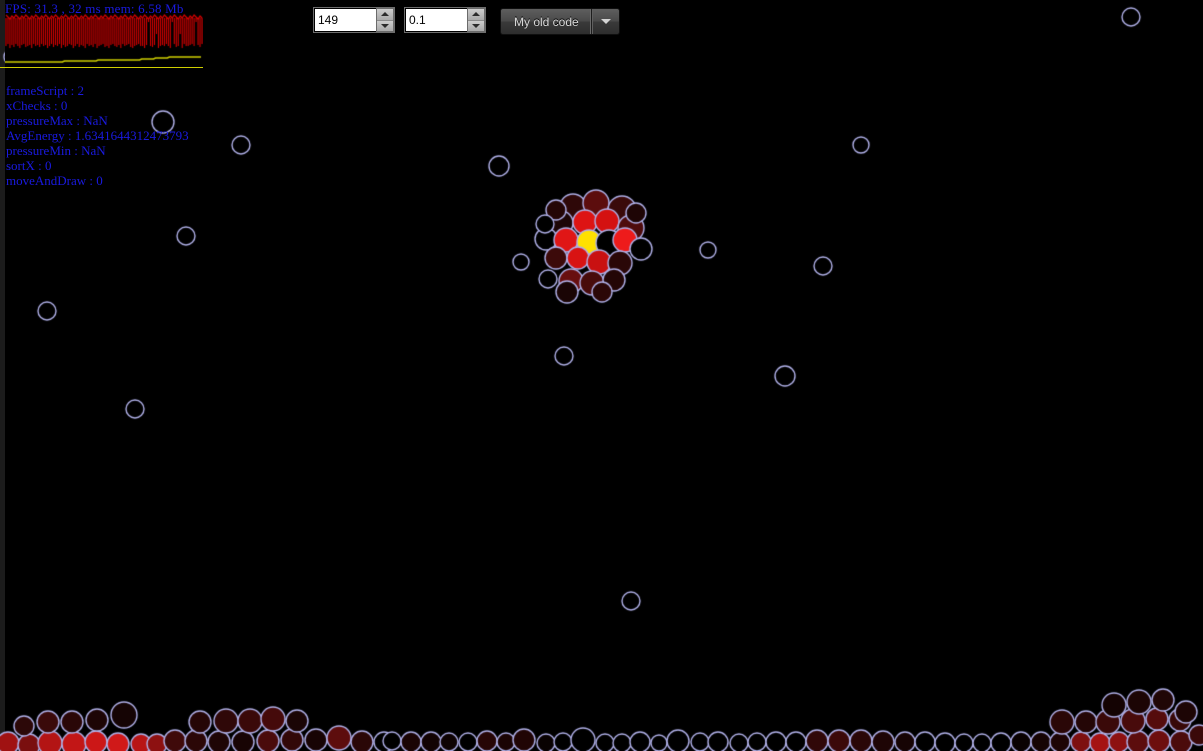 The width and height of the screenshot is (1203, 751). I want to click on stat-row-sortx: sortX : 0, so click(29, 165).